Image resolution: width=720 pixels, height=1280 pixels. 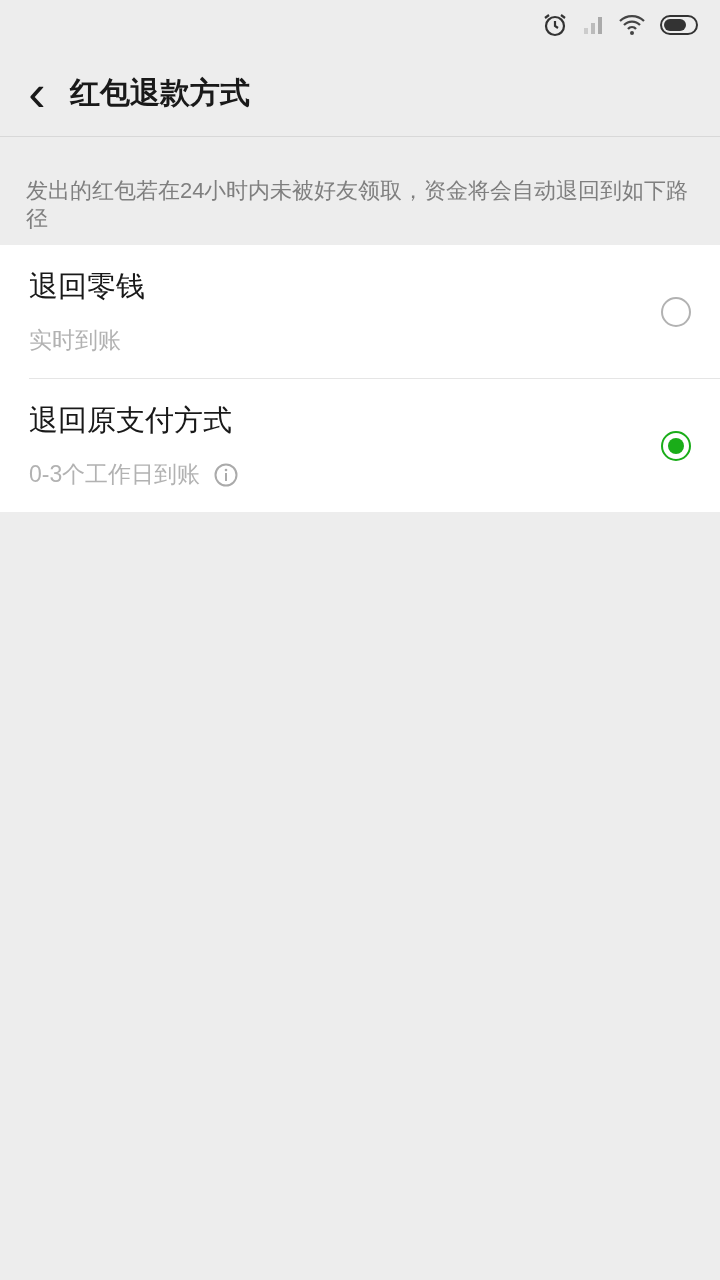 I want to click on option-title: 退回原支付方式, so click(x=345, y=421).